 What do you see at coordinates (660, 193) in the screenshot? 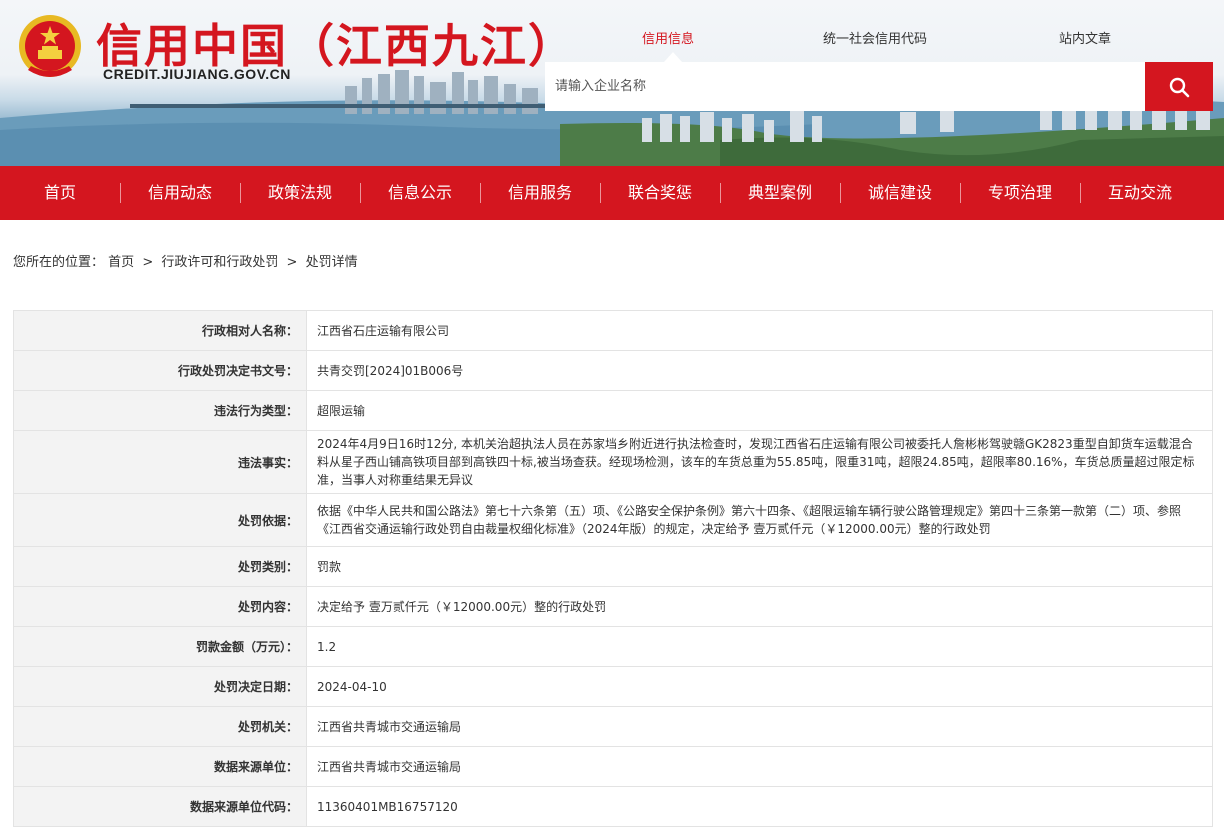
I see `nav-item-rewards-penalties: 联合奖惩` at bounding box center [660, 193].